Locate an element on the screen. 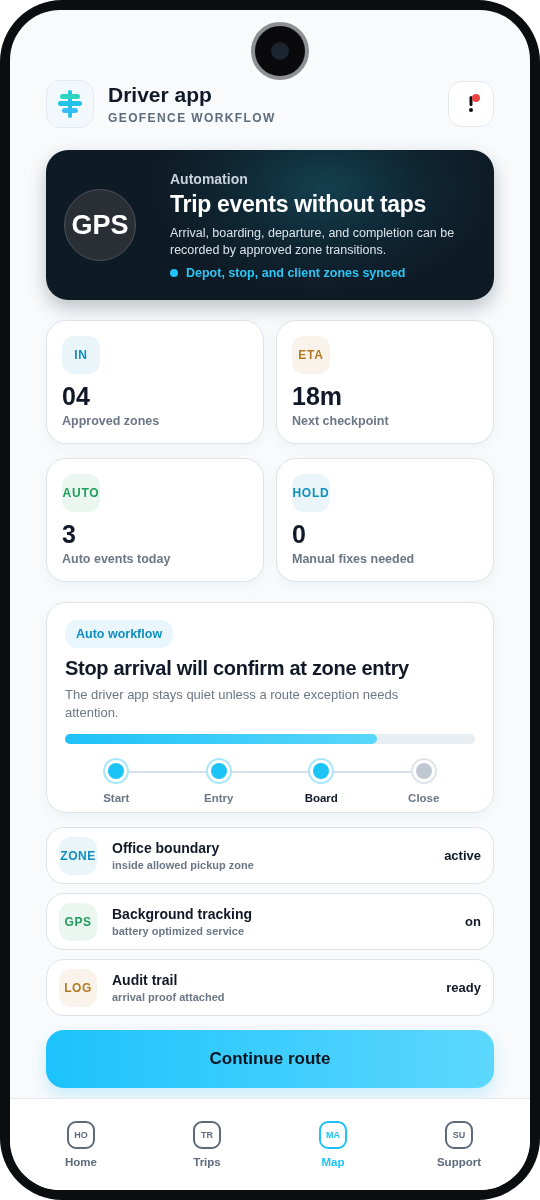 The image size is (540, 1200). nav-tab-icon: TR is located at coordinates (207, 1135).